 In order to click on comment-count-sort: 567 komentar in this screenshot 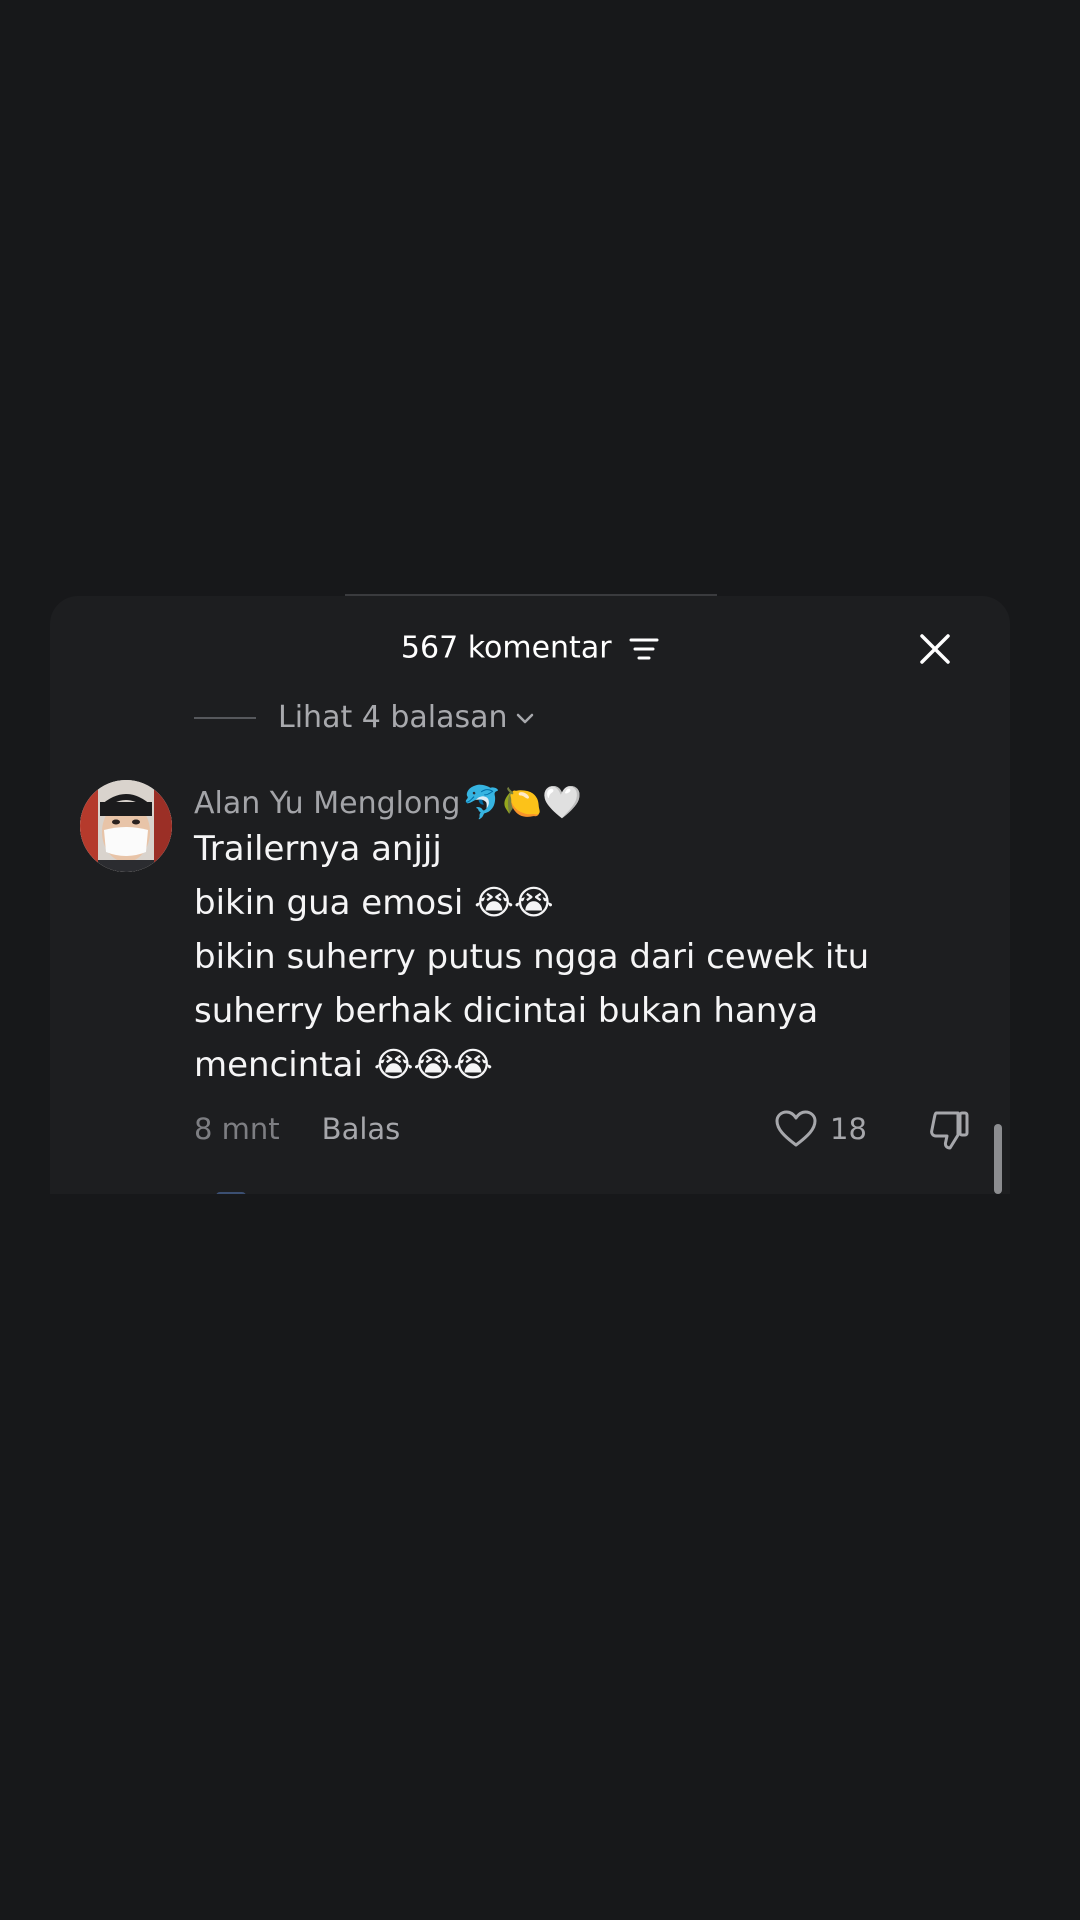, I will do `click(530, 648)`.